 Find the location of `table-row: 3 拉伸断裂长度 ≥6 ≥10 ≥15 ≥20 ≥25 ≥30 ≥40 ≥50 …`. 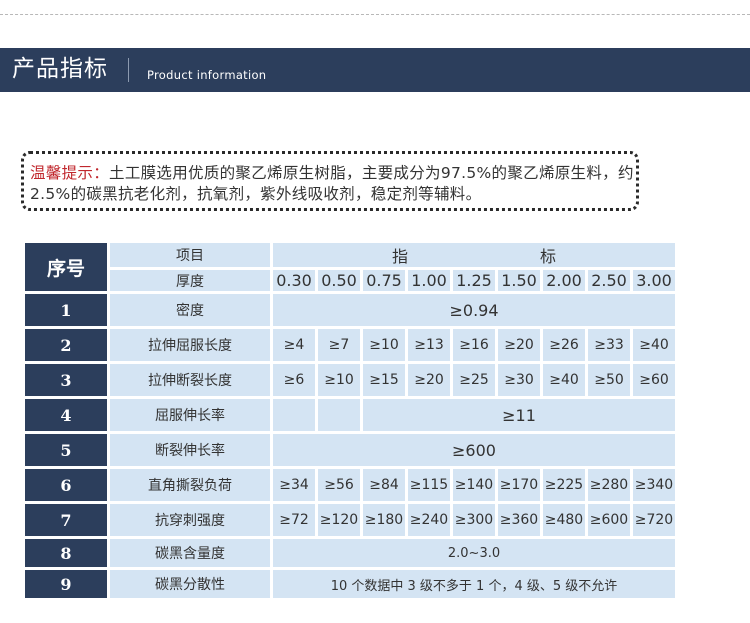

table-row: 3 拉伸断裂长度 ≥6 ≥10 ≥15 ≥20 ≥25 ≥30 ≥40 ≥50 … is located at coordinates (350, 380).